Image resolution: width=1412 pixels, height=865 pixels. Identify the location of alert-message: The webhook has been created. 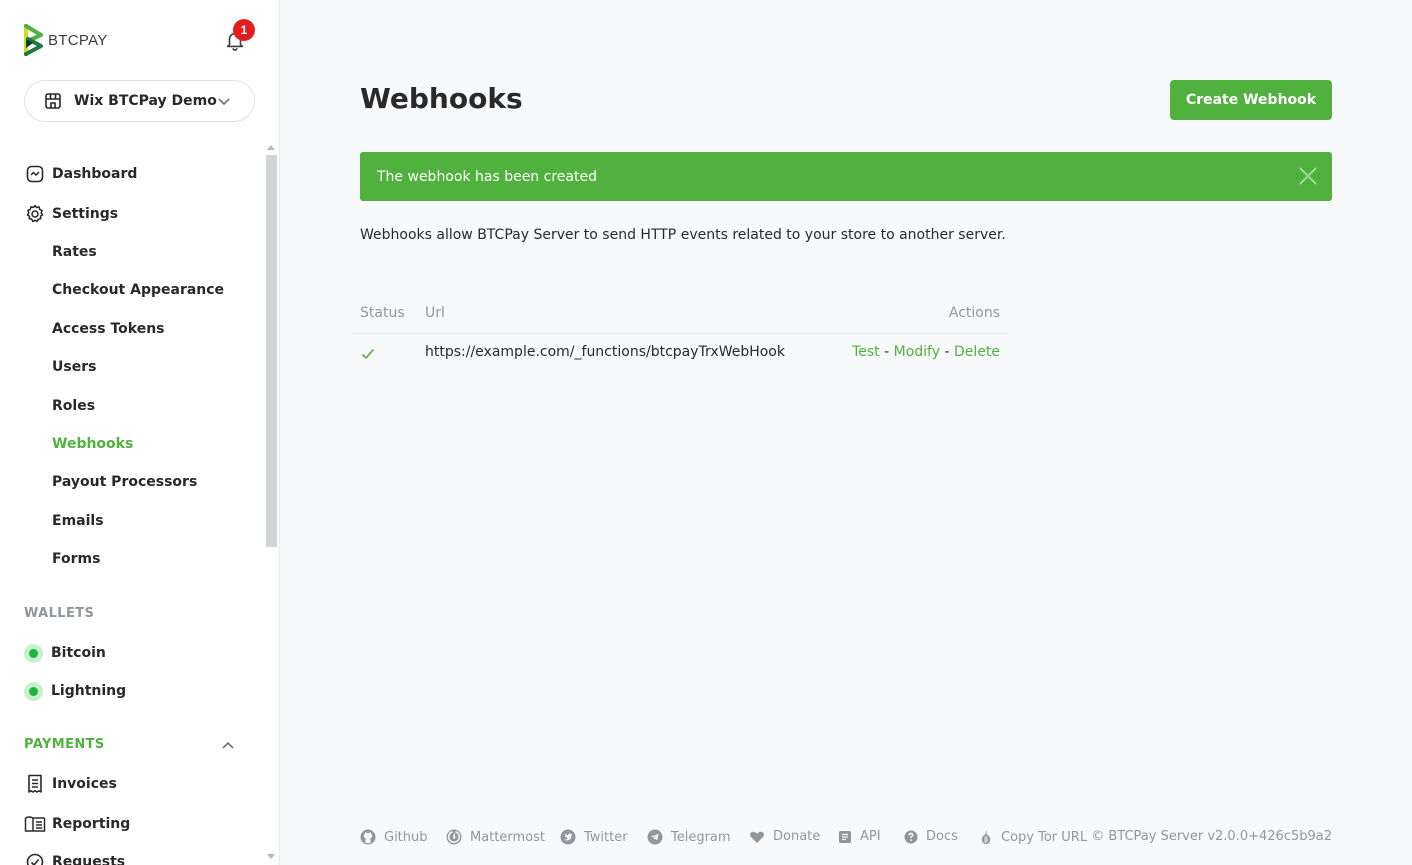
(487, 176).